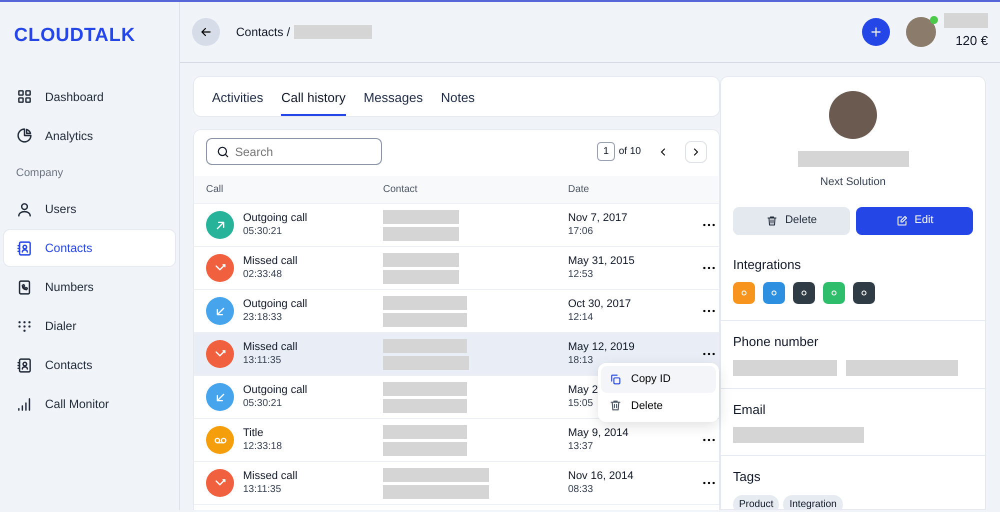 The image size is (1000, 512). What do you see at coordinates (581, 232) in the screenshot?
I see `call-time: 17:06` at bounding box center [581, 232].